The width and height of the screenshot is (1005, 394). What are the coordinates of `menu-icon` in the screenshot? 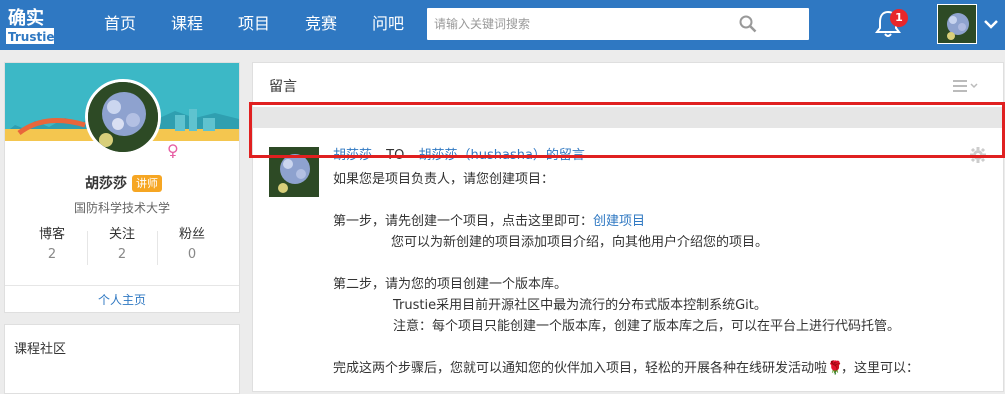 It's located at (966, 88).